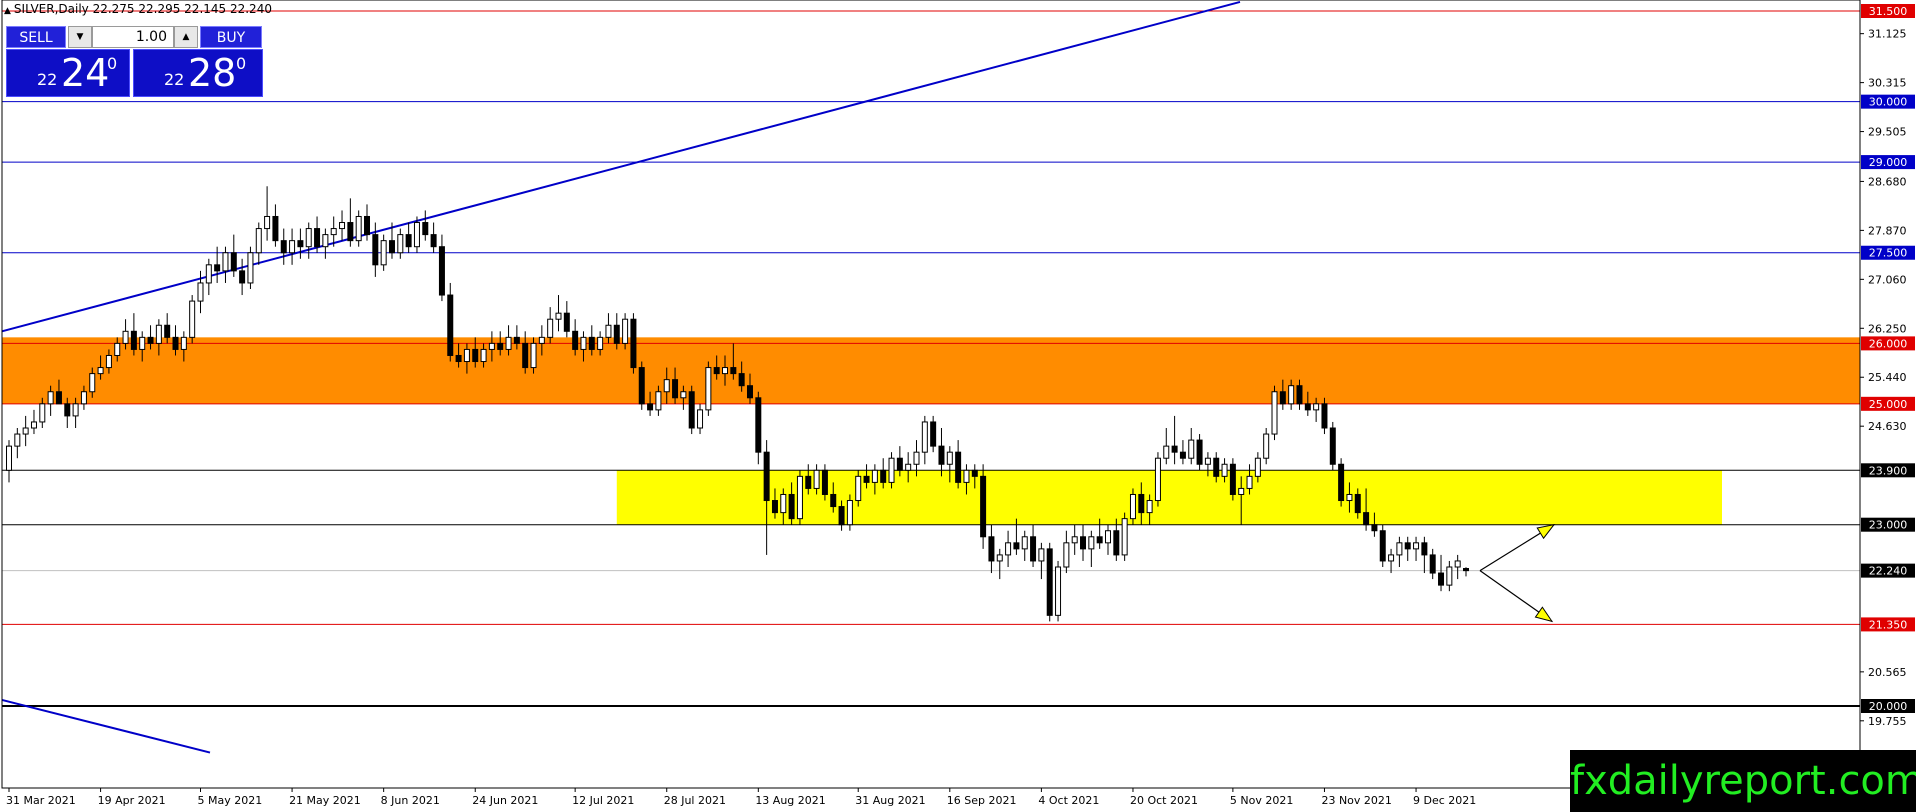 This screenshot has width=1916, height=812. What do you see at coordinates (1887, 672) in the screenshot?
I see `price-tick-label: 20.565` at bounding box center [1887, 672].